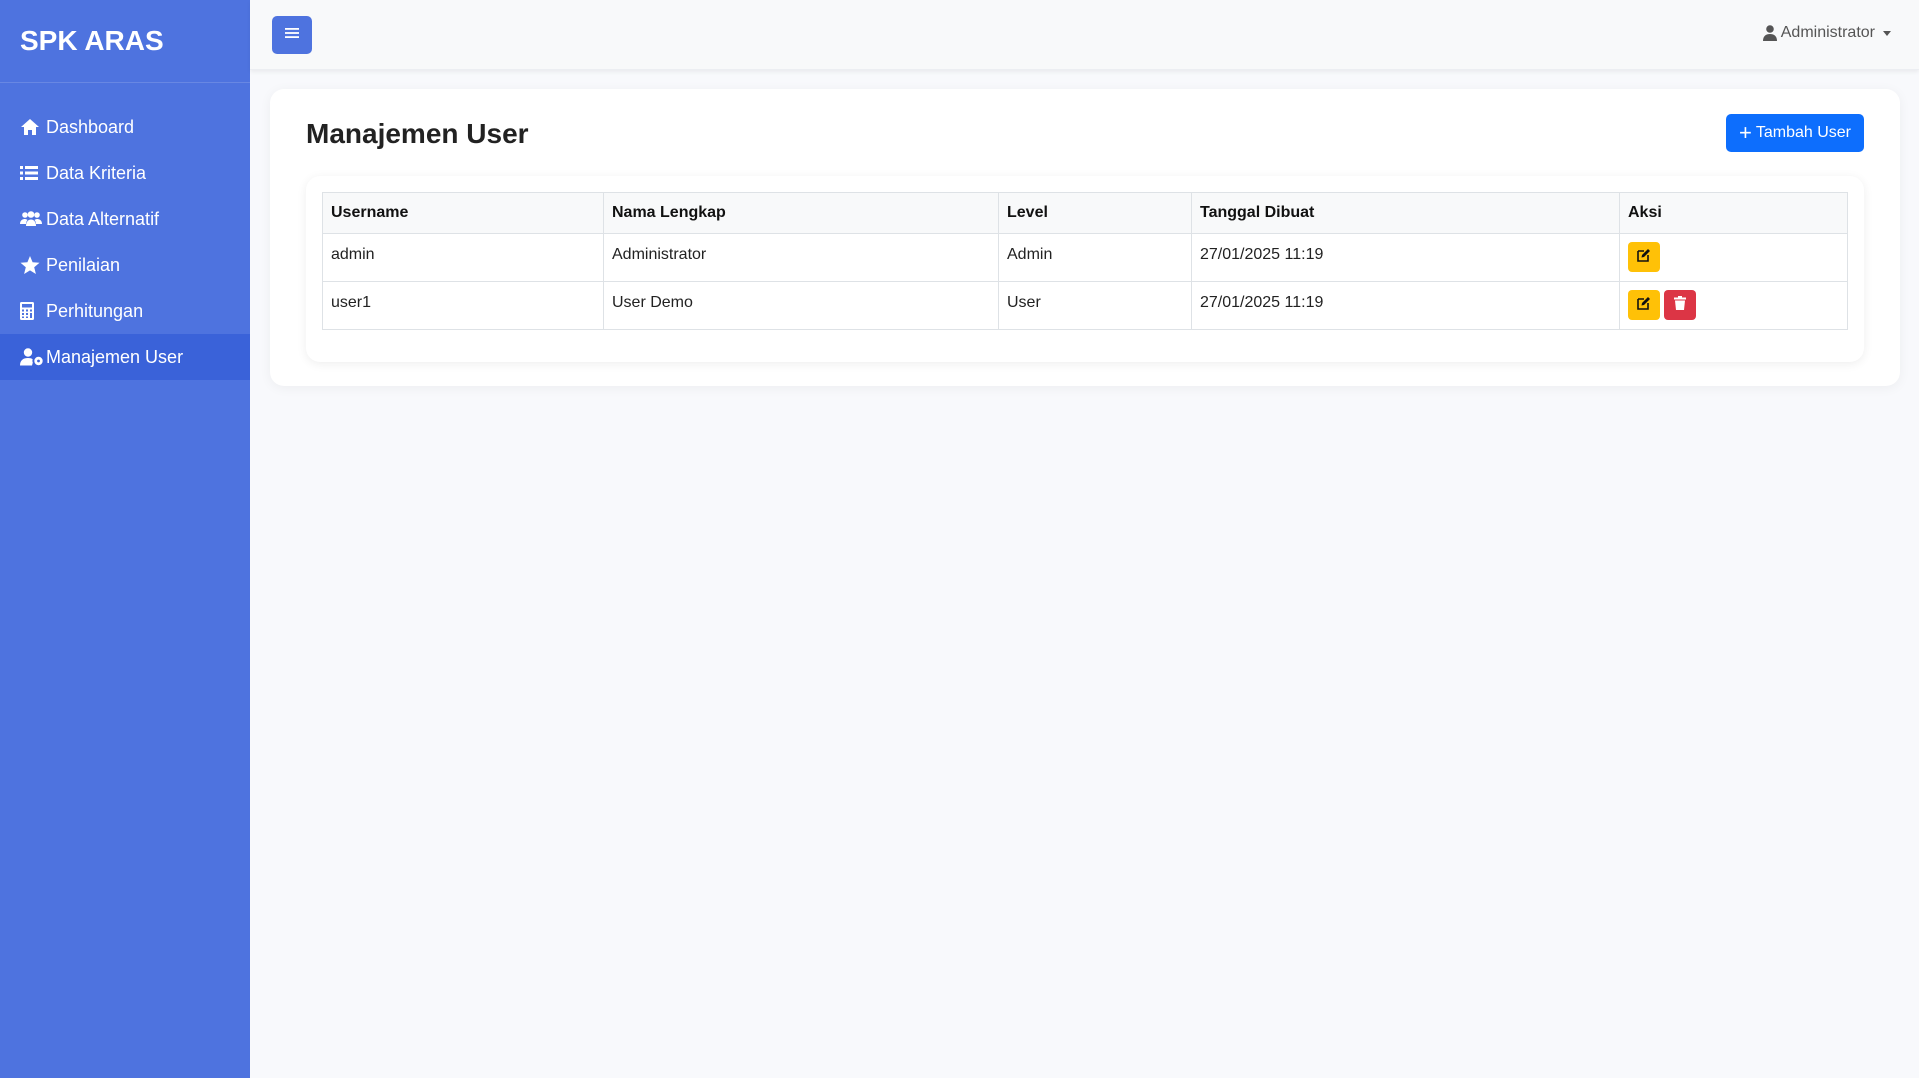 The image size is (1919, 1078). Describe the element at coordinates (115, 356) in the screenshot. I see `sidebar-item-label: Manajemen User` at that location.